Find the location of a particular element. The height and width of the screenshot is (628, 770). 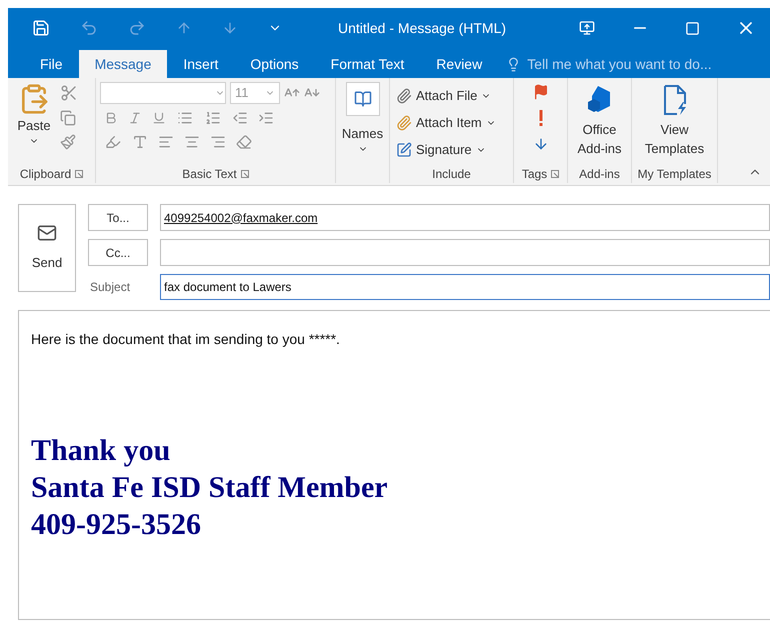

font-color-icon is located at coordinates (140, 142).